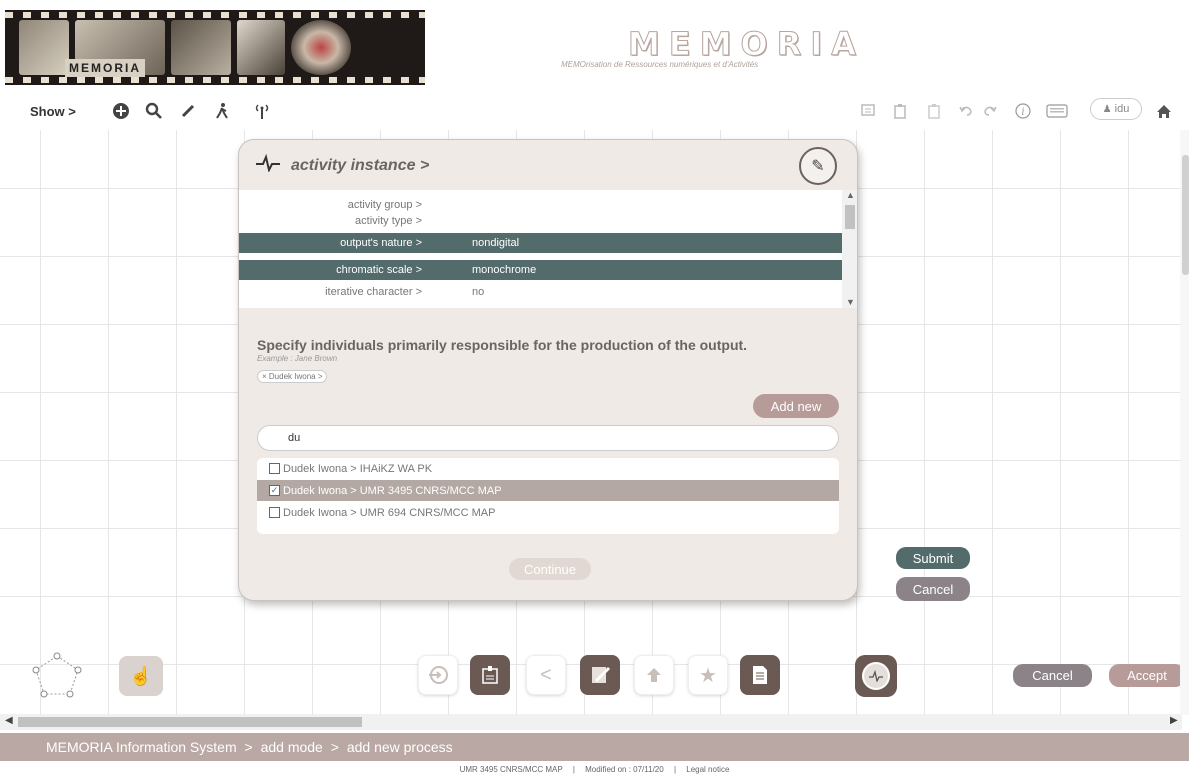  I want to click on result-item: Dudek Iwona > UMR 694 CNRS/MCC MAP, so click(548, 512).